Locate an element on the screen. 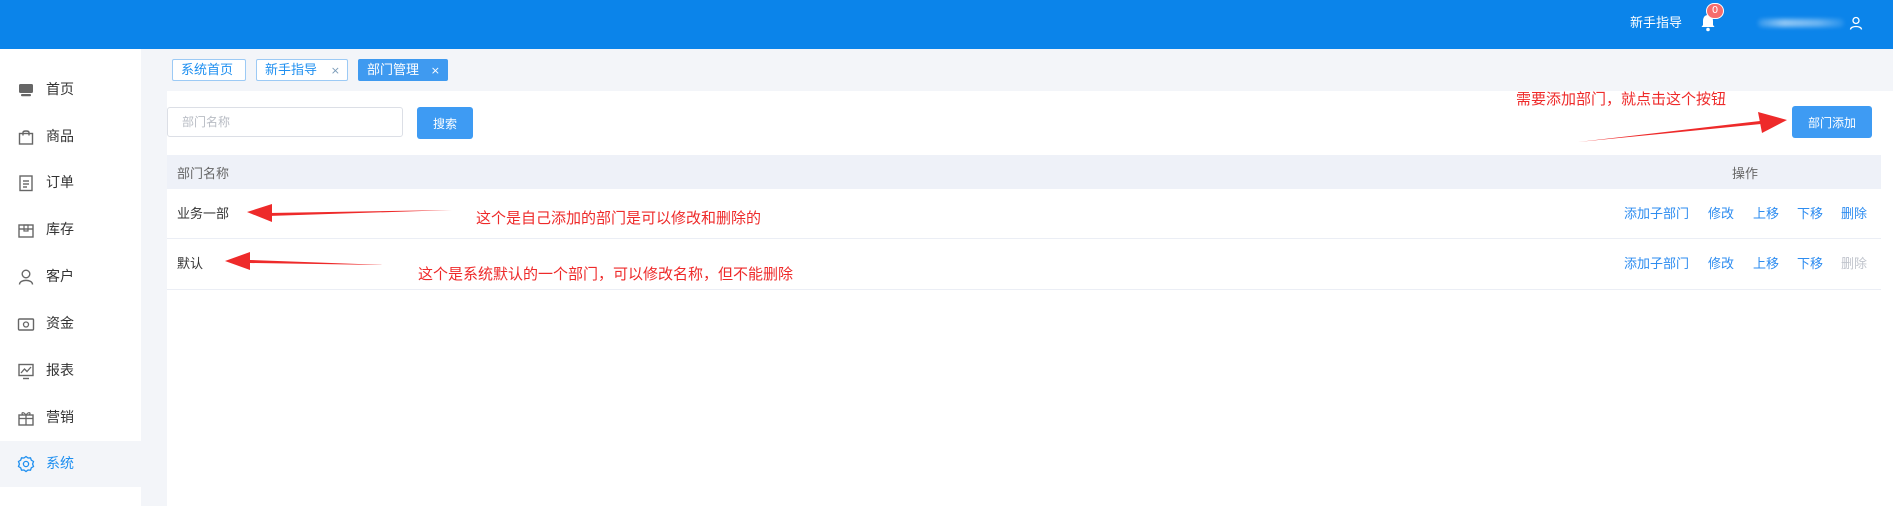  home-icon is located at coordinates (26, 90).